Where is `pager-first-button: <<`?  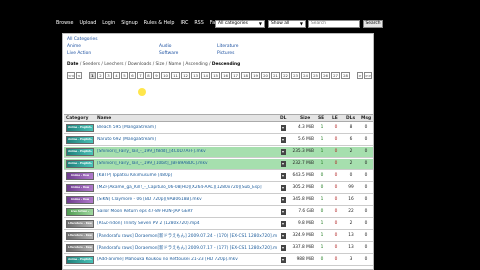
pager-first-button: << is located at coordinates (71, 75).